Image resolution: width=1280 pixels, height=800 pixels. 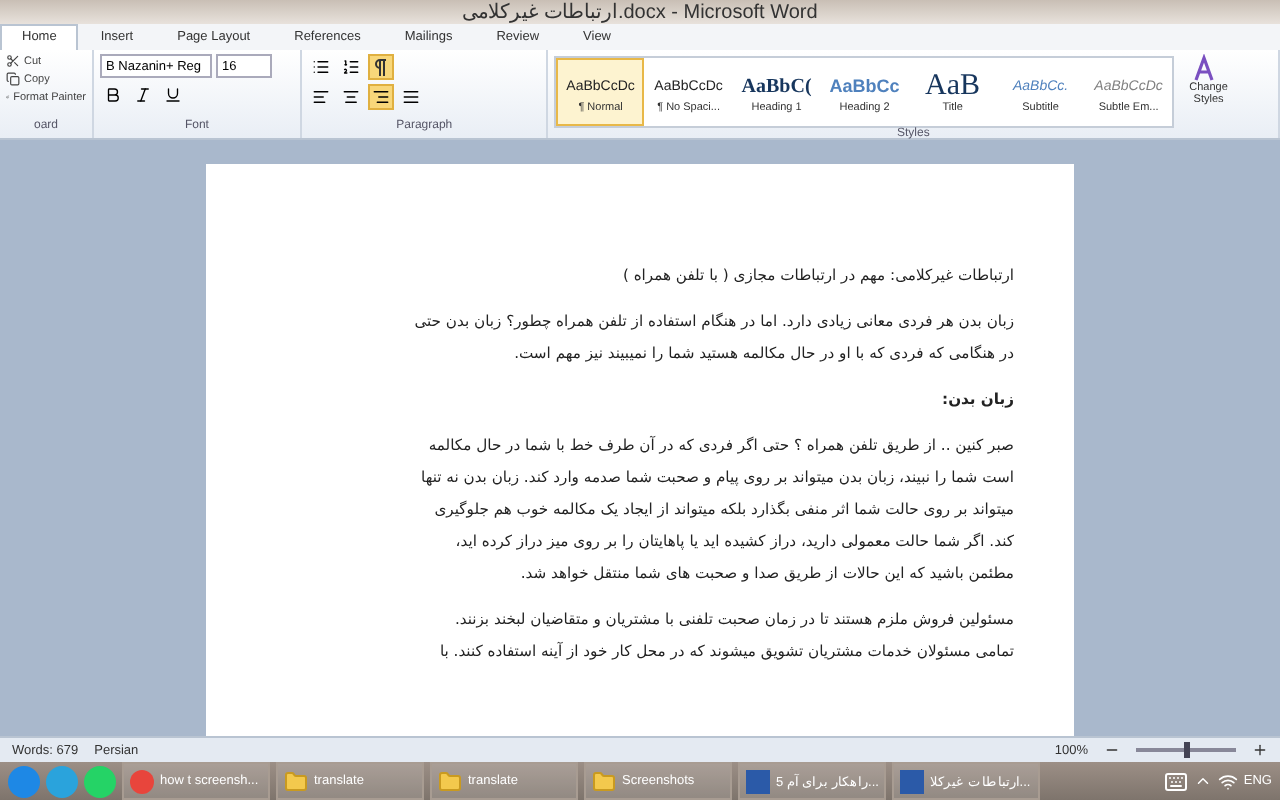 What do you see at coordinates (380, 97) in the screenshot?
I see `align-right-icon` at bounding box center [380, 97].